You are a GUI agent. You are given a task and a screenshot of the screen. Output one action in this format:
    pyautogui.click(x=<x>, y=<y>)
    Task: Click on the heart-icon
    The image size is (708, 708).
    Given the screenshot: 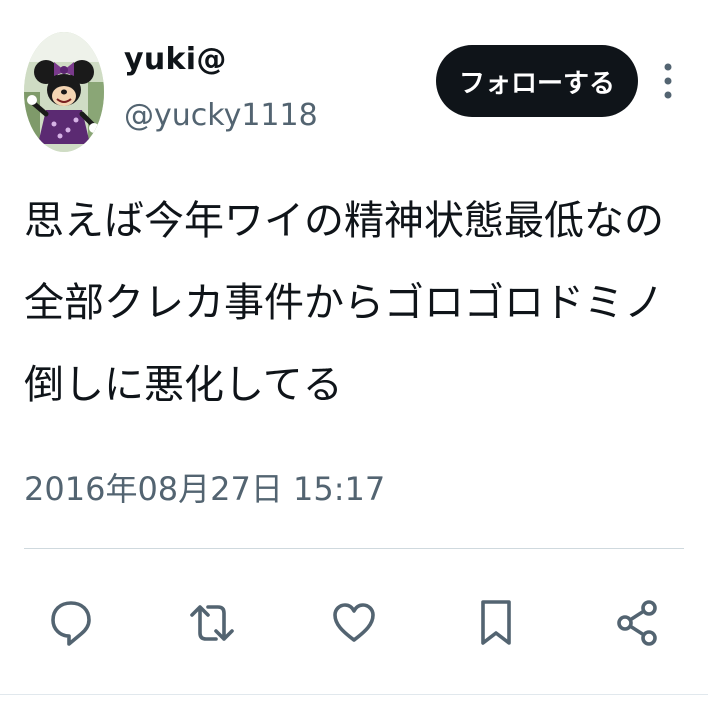 What is the action you would take?
    pyautogui.click(x=354, y=622)
    